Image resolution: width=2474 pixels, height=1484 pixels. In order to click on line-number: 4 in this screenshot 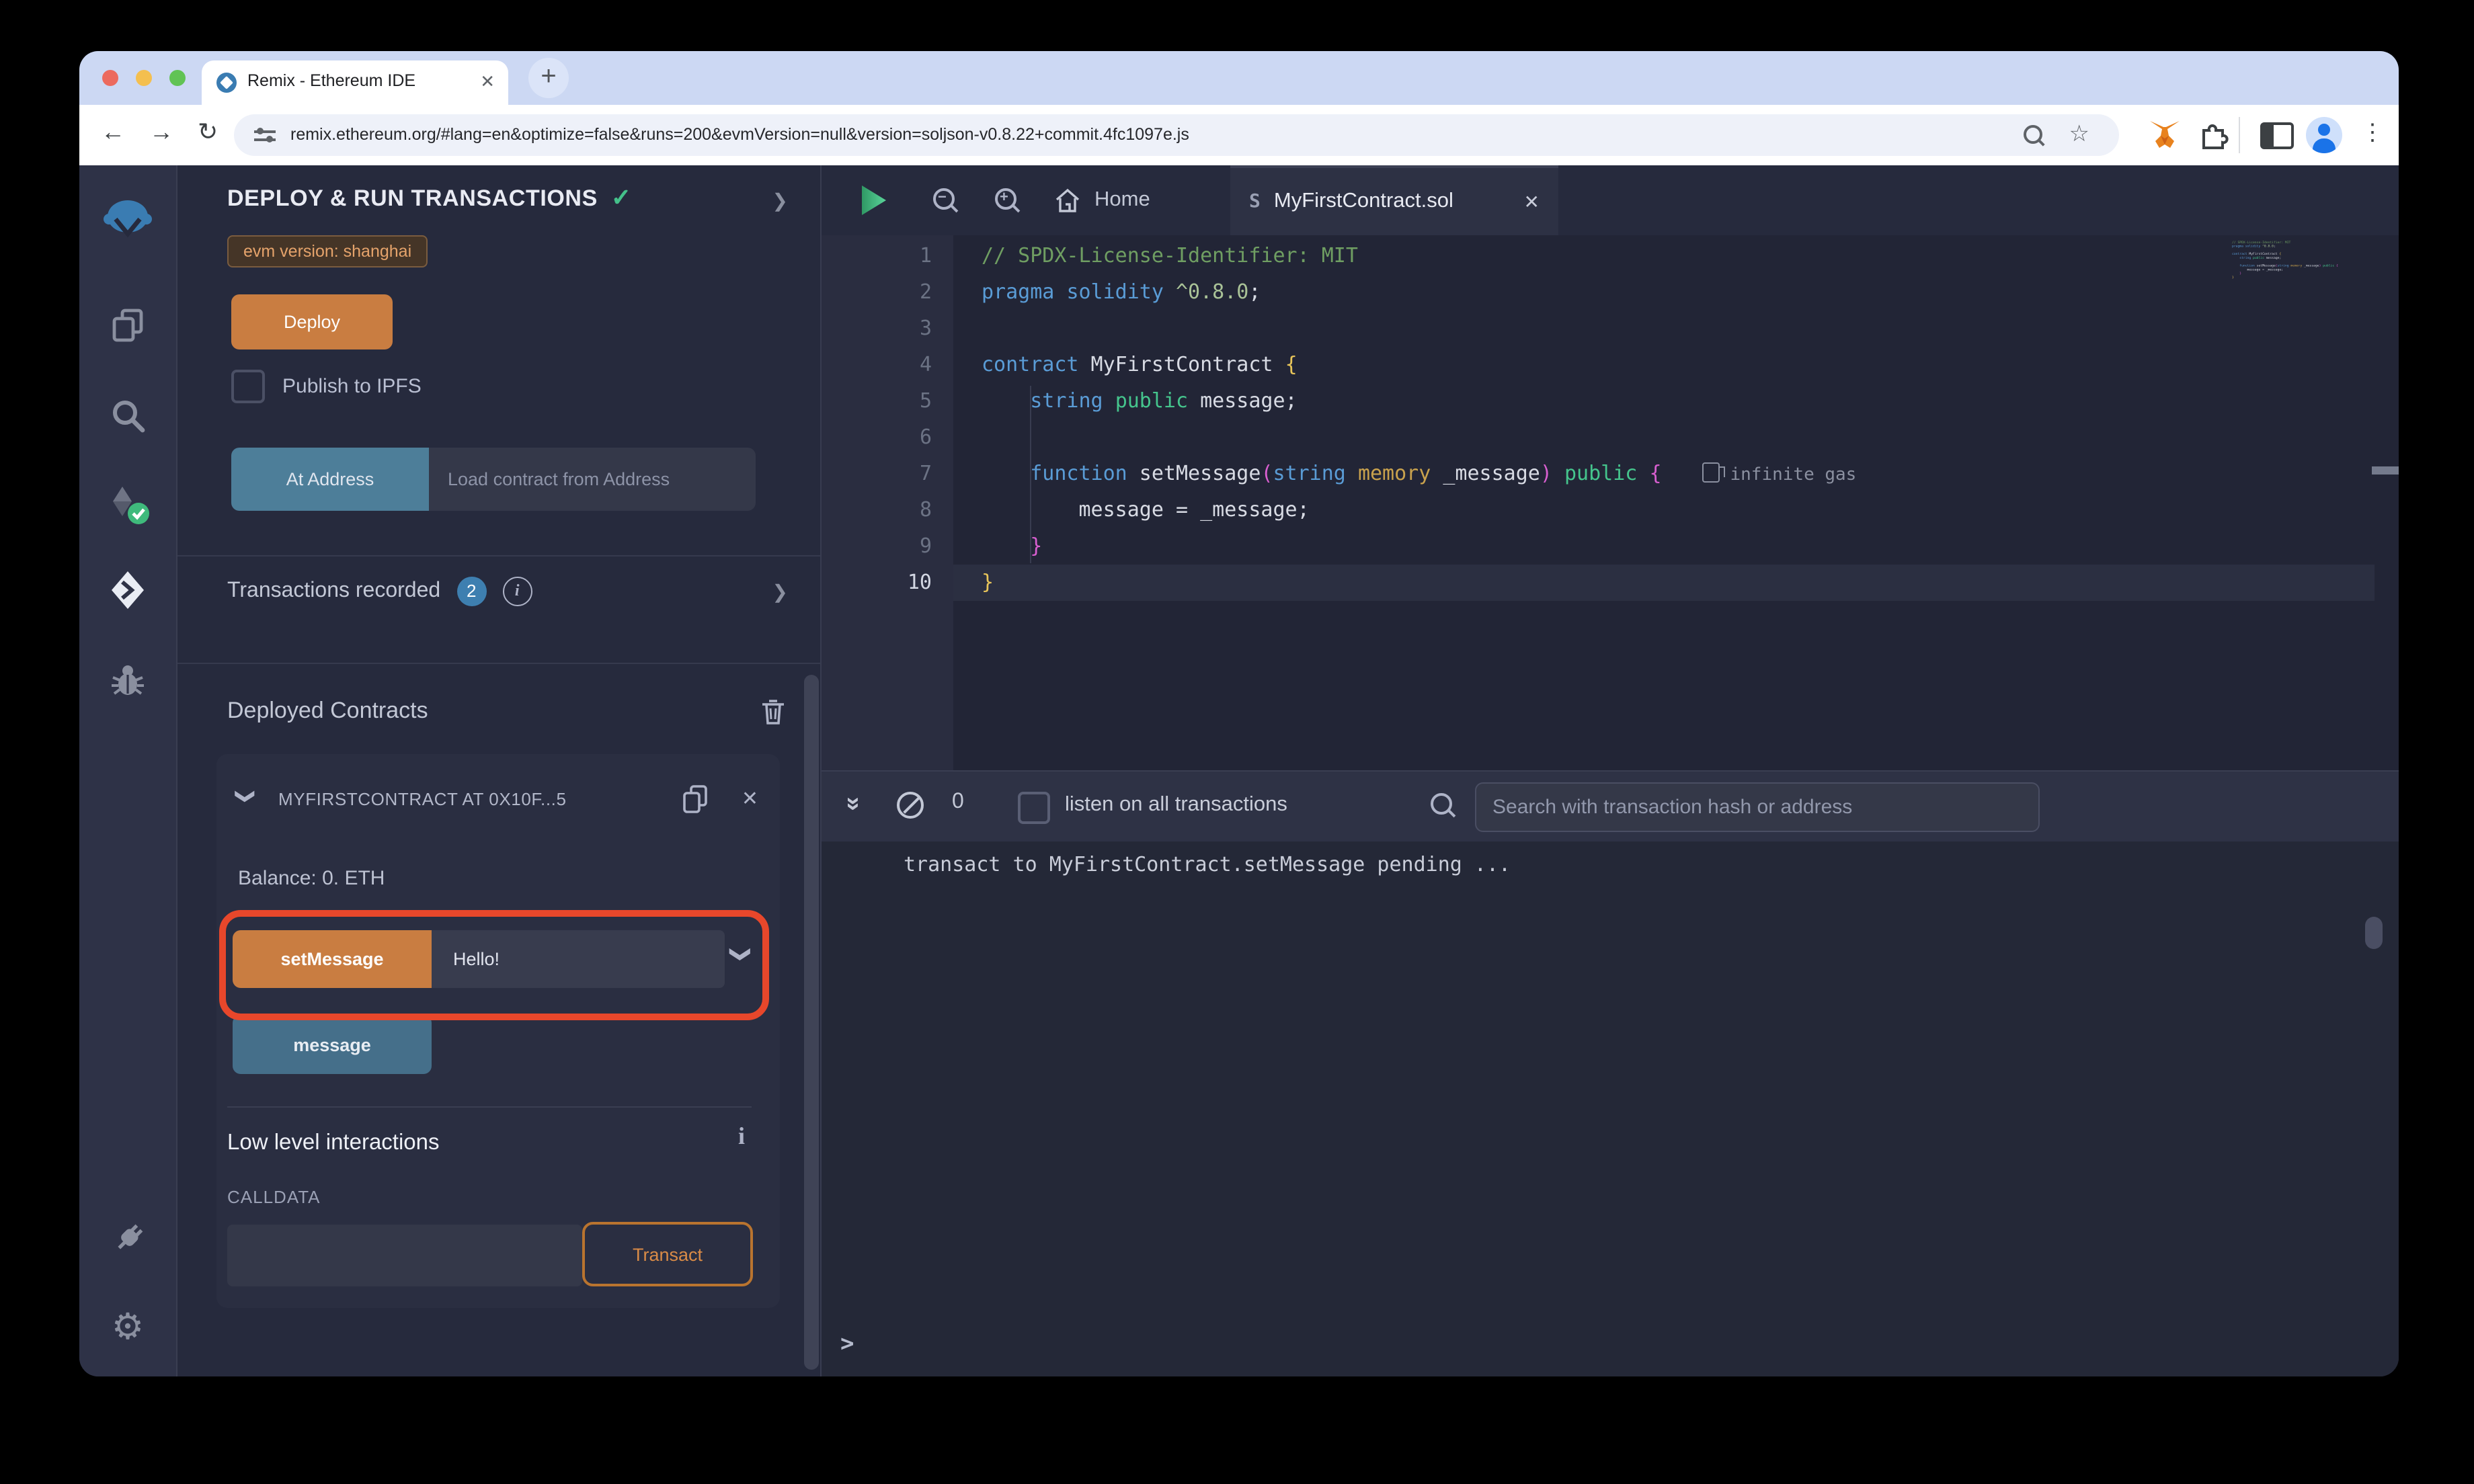, I will do `click(877, 365)`.